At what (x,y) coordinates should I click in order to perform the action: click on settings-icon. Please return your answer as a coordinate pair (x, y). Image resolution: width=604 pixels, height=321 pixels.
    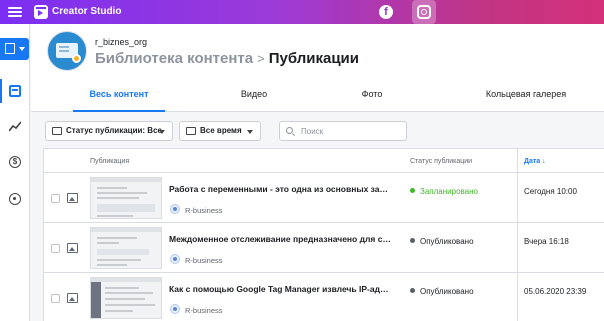
    Looking at the image, I should click on (15, 199).